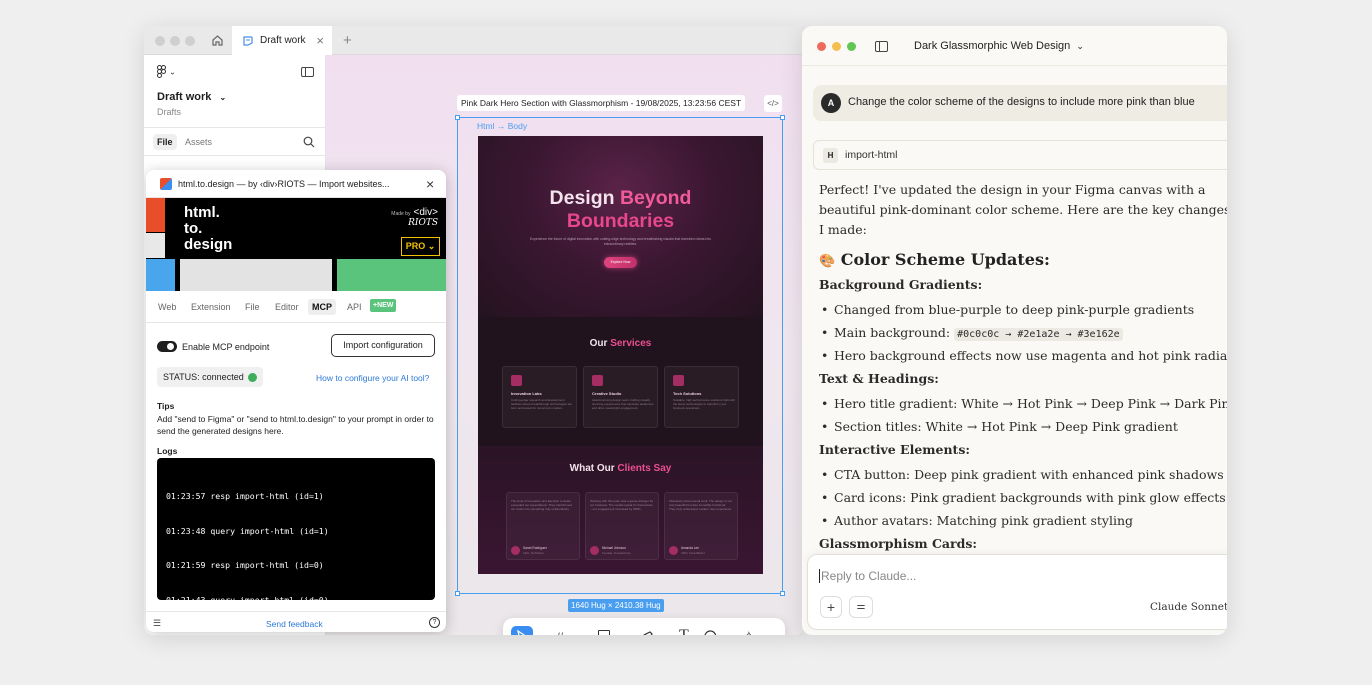 This screenshot has width=1372, height=685. Describe the element at coordinates (684, 631) in the screenshot. I see `text-tool-icon: T` at that location.